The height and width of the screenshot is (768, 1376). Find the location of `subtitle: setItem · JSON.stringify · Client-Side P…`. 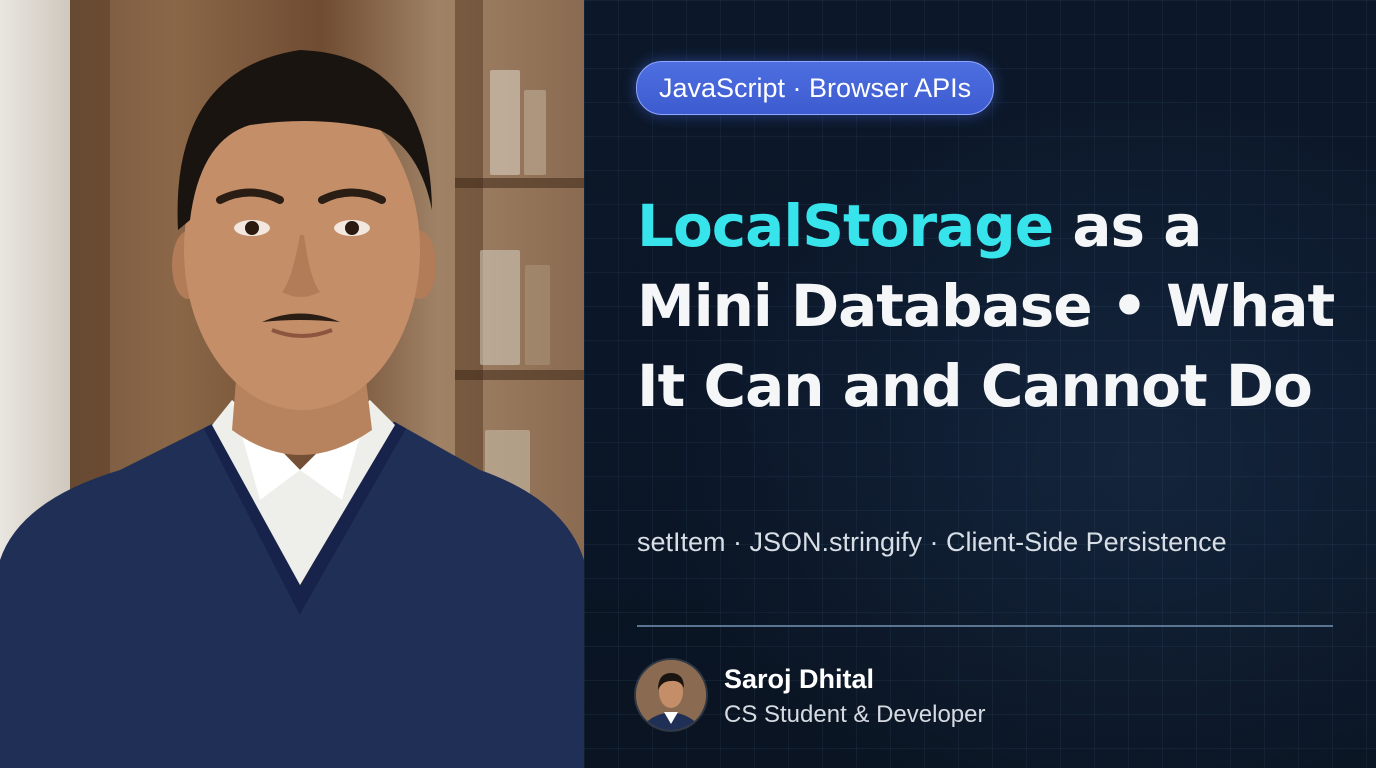

subtitle: setItem · JSON.stringify · Client-Side P… is located at coordinates (932, 542).